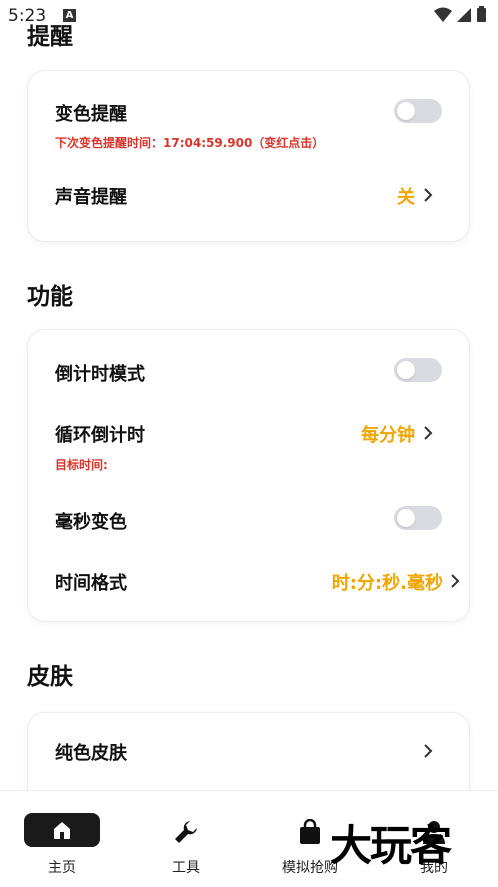 This screenshot has width=498, height=887. Describe the element at coordinates (91, 522) in the screenshot. I see `ms-color-label: 毫秒变色` at that location.